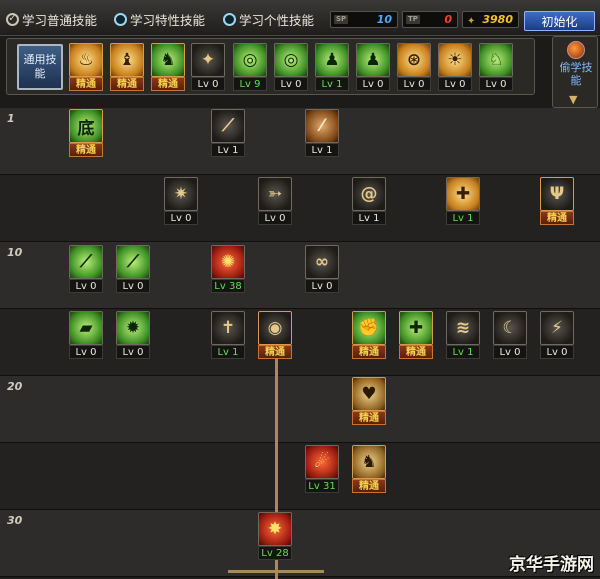  I want to click on skill-slot: ✹ Lv 0, so click(133, 335).